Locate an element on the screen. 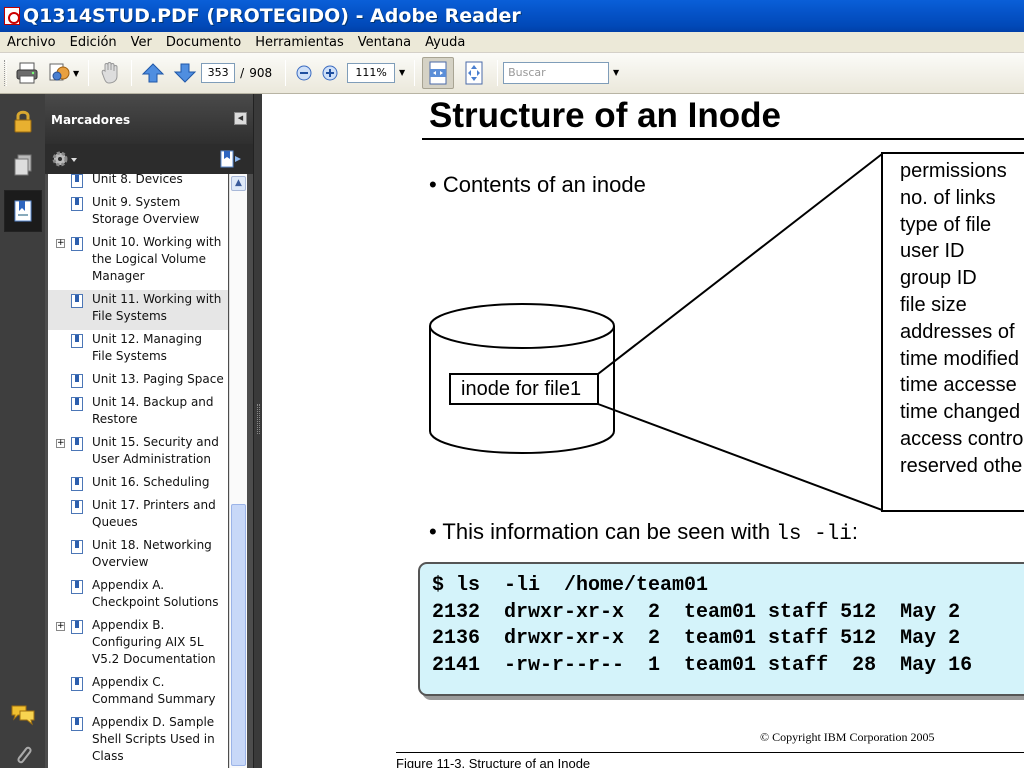 The width and height of the screenshot is (1024, 768). connector-line-top is located at coordinates (740, 264).